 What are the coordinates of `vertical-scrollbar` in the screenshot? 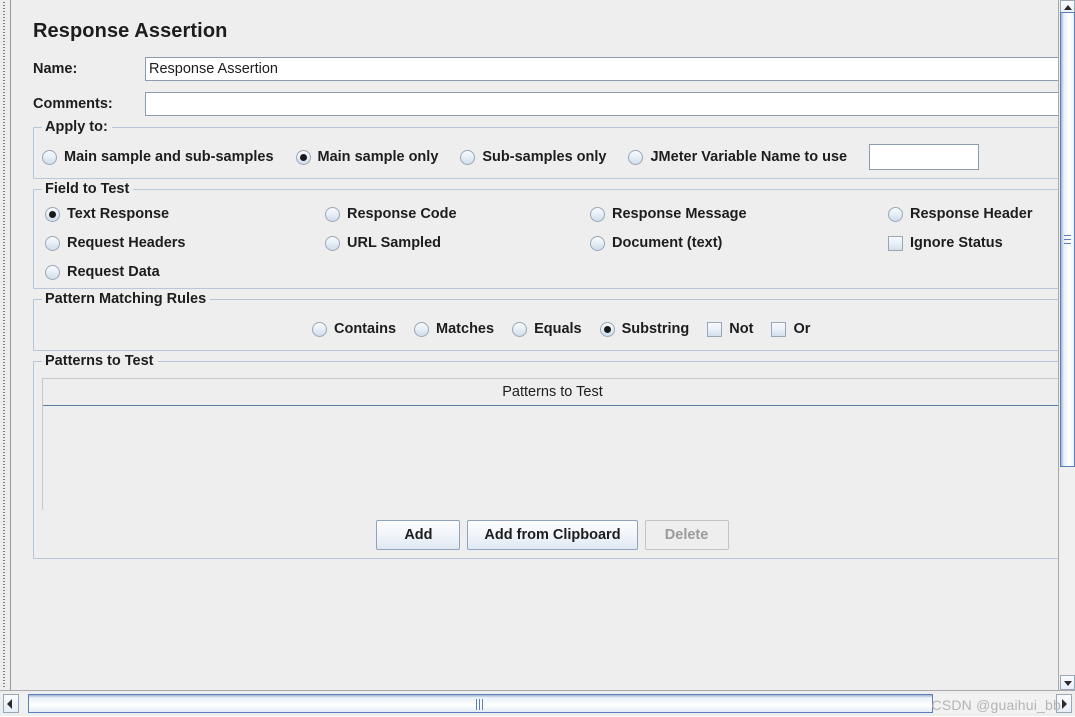 It's located at (1066, 345).